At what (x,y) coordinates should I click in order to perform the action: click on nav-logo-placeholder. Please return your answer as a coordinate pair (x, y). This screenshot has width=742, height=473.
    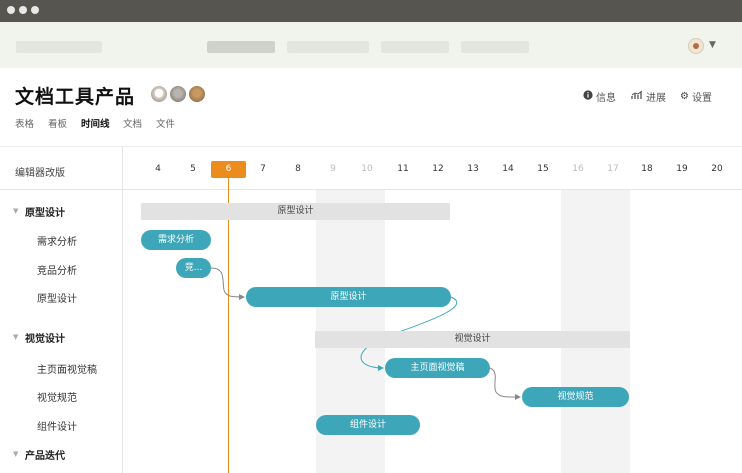
    Looking at the image, I should click on (59, 47).